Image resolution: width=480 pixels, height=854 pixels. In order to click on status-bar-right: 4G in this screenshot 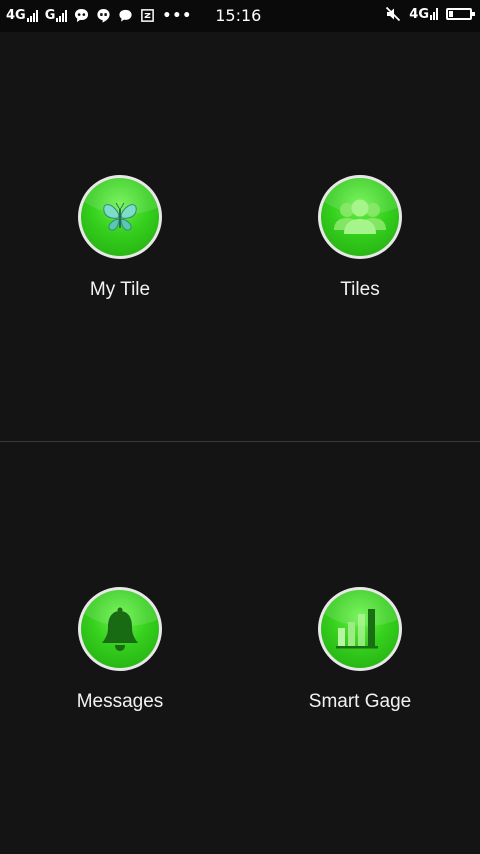, I will do `click(430, 14)`.